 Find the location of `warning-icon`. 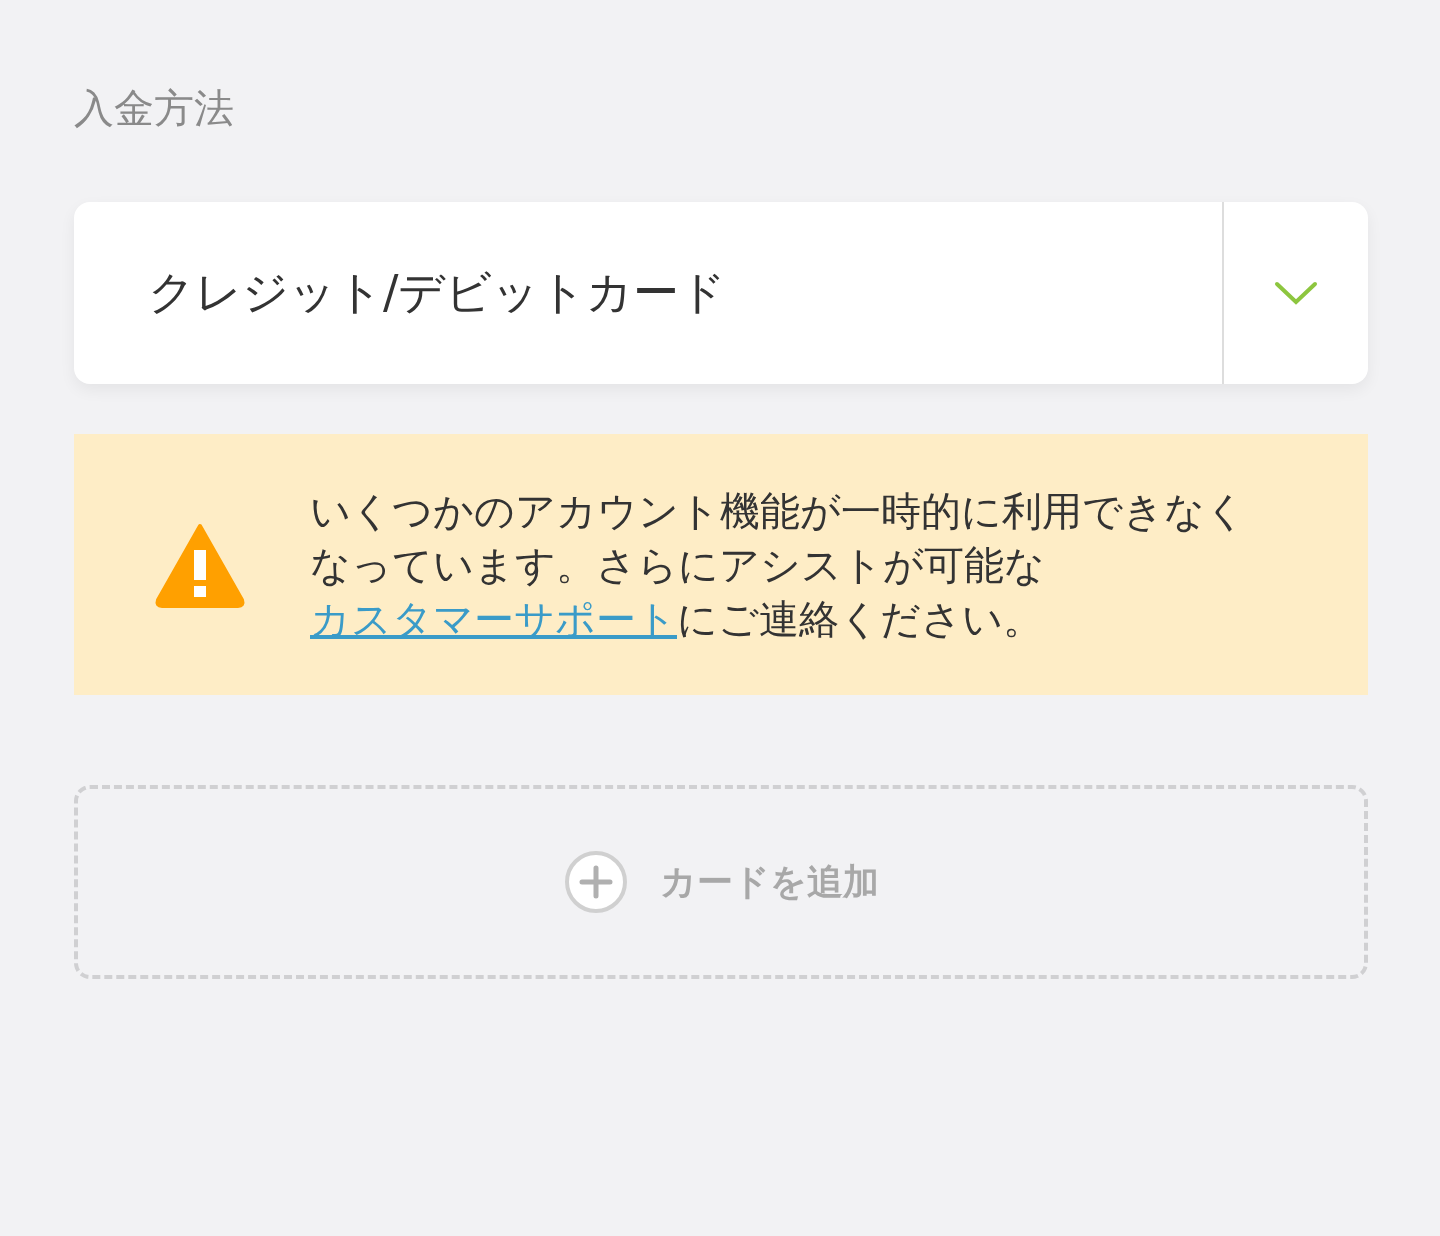

warning-icon is located at coordinates (200, 564).